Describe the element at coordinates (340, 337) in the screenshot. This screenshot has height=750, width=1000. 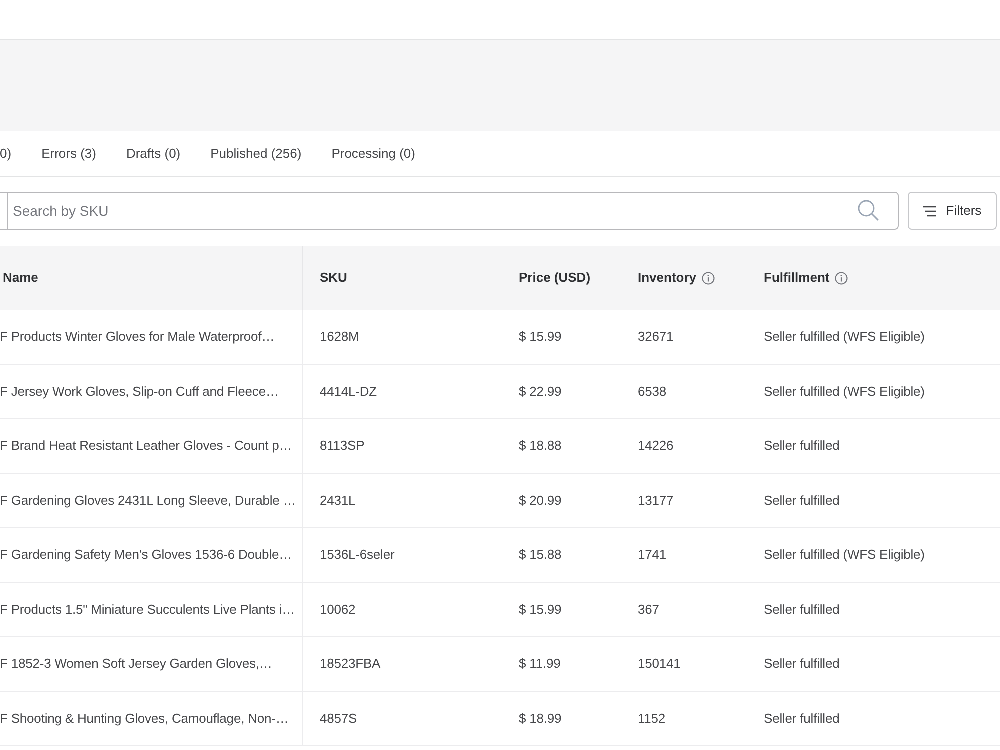
I see `table-cell-text: 1628M` at that location.